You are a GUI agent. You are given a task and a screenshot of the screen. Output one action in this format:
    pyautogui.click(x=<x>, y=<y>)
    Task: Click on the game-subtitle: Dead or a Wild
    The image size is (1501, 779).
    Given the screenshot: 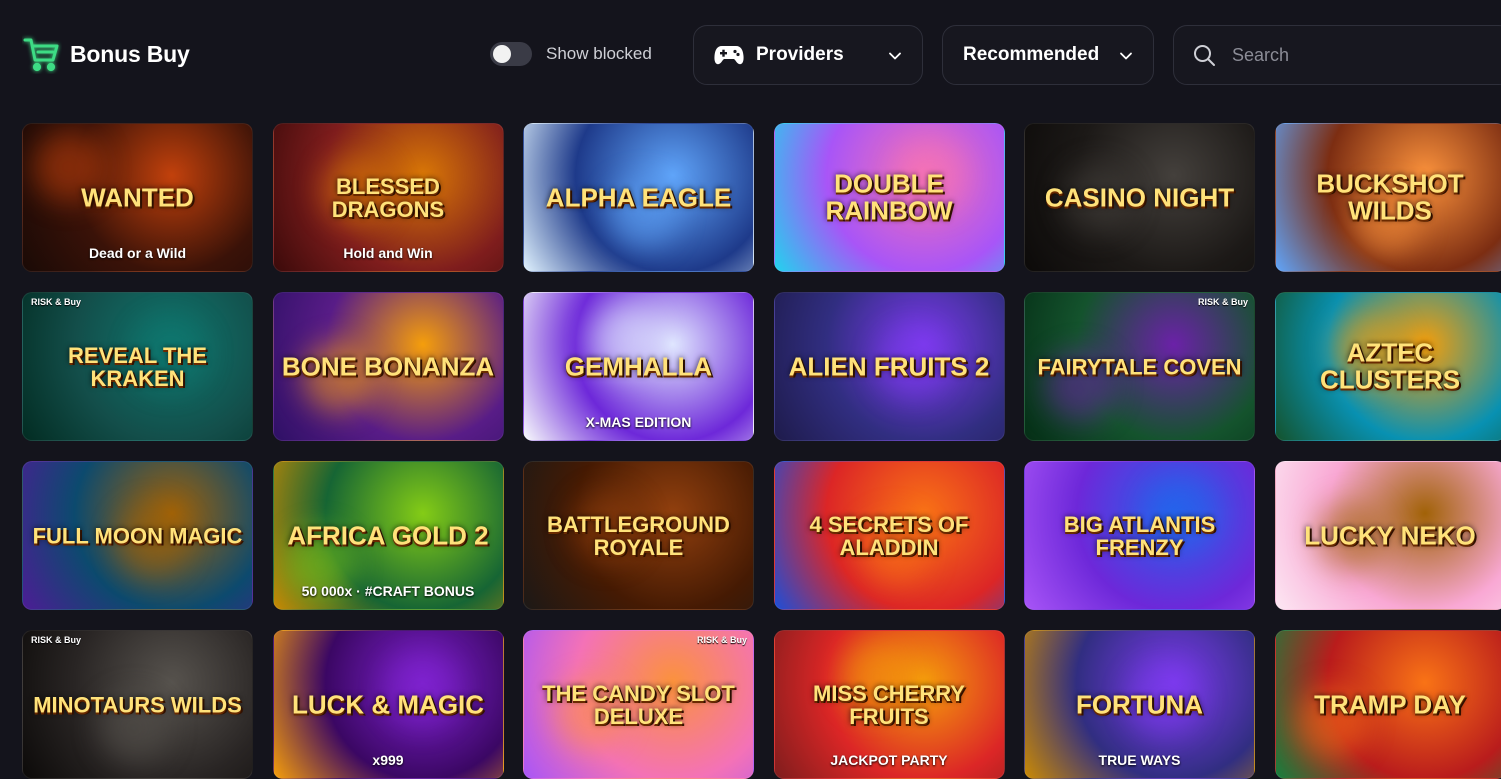 What is the action you would take?
    pyautogui.click(x=137, y=253)
    